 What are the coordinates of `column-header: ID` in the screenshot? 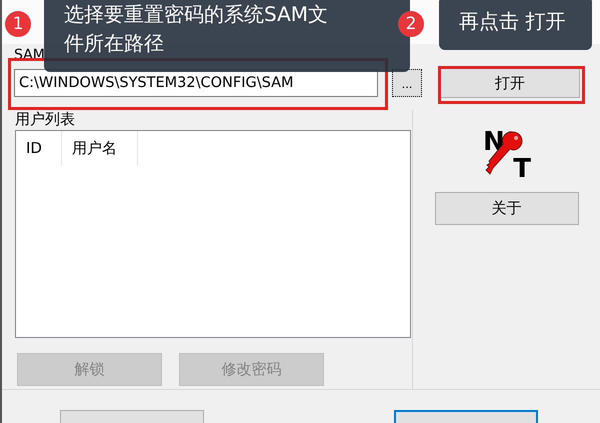 It's located at (39, 148).